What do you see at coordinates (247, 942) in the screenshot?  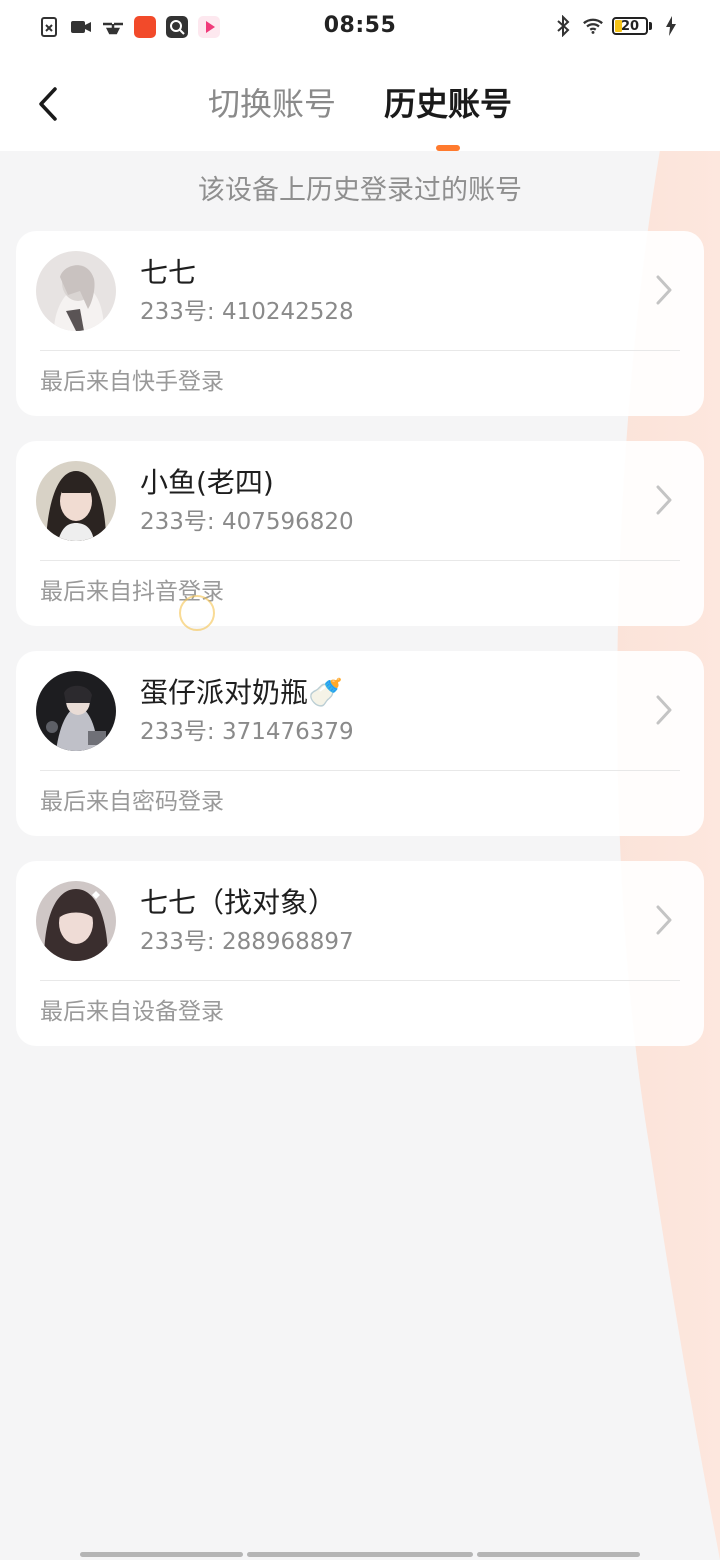 I see `account-id: 233号: 288968897` at bounding box center [247, 942].